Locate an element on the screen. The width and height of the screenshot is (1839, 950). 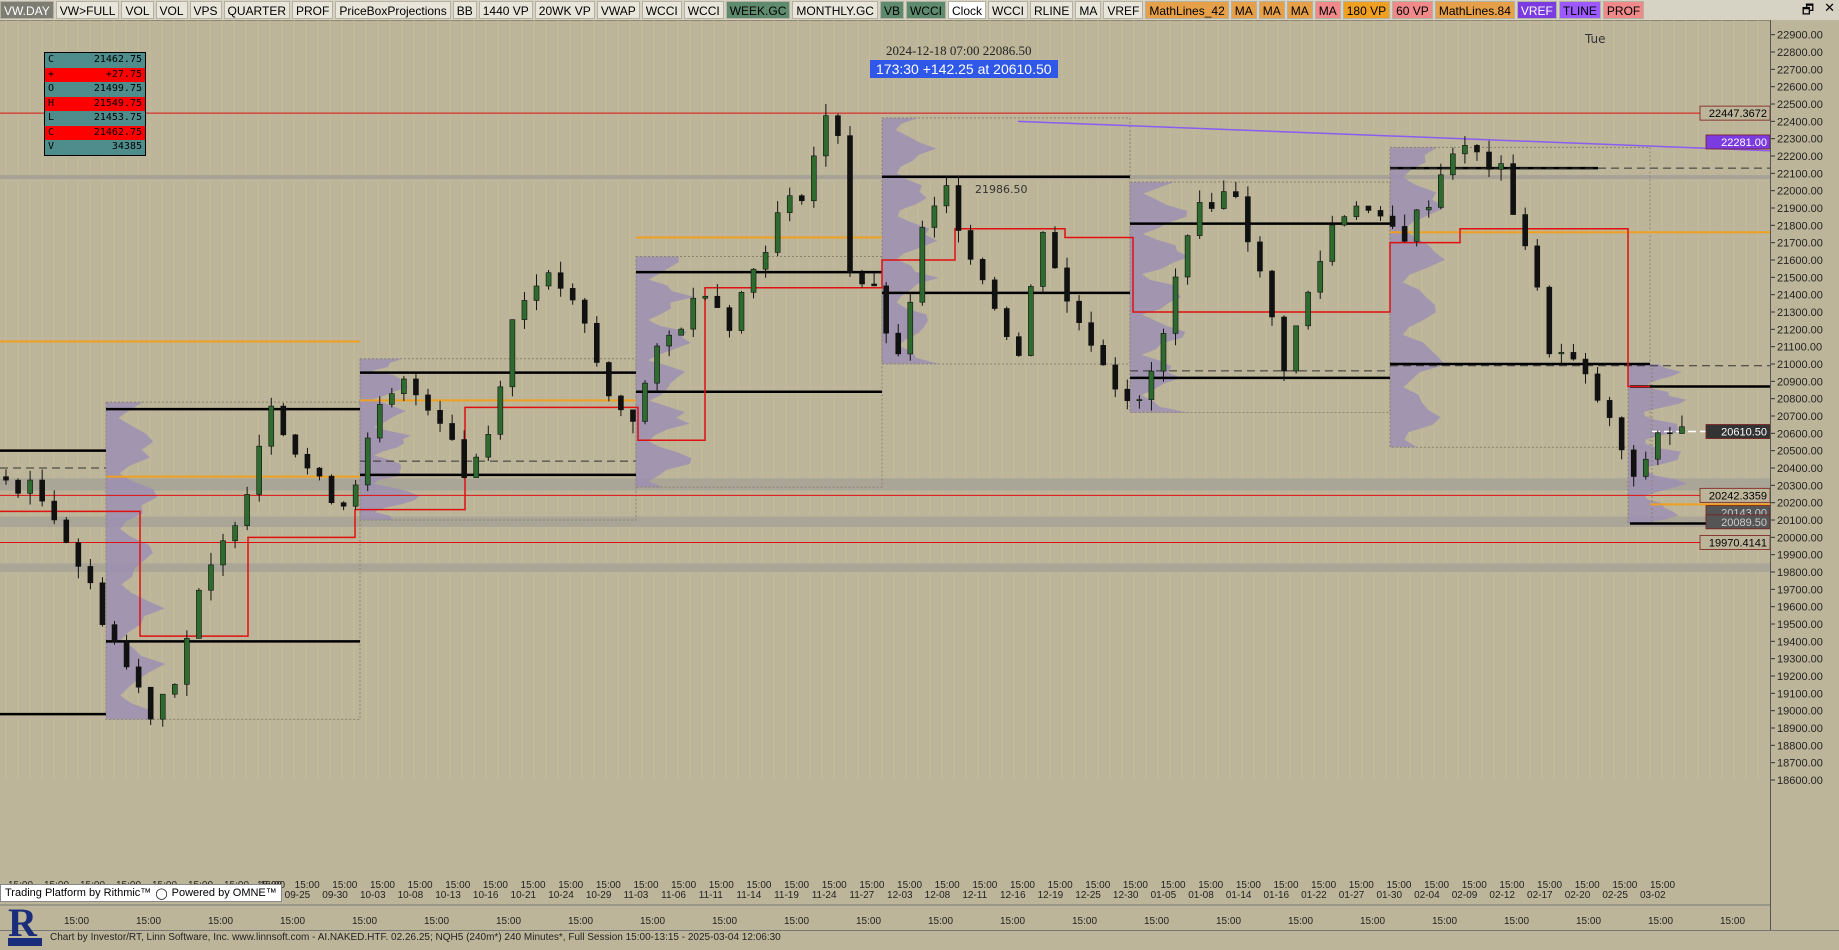
time-axis-date: 10-21 is located at coordinates (524, 895).